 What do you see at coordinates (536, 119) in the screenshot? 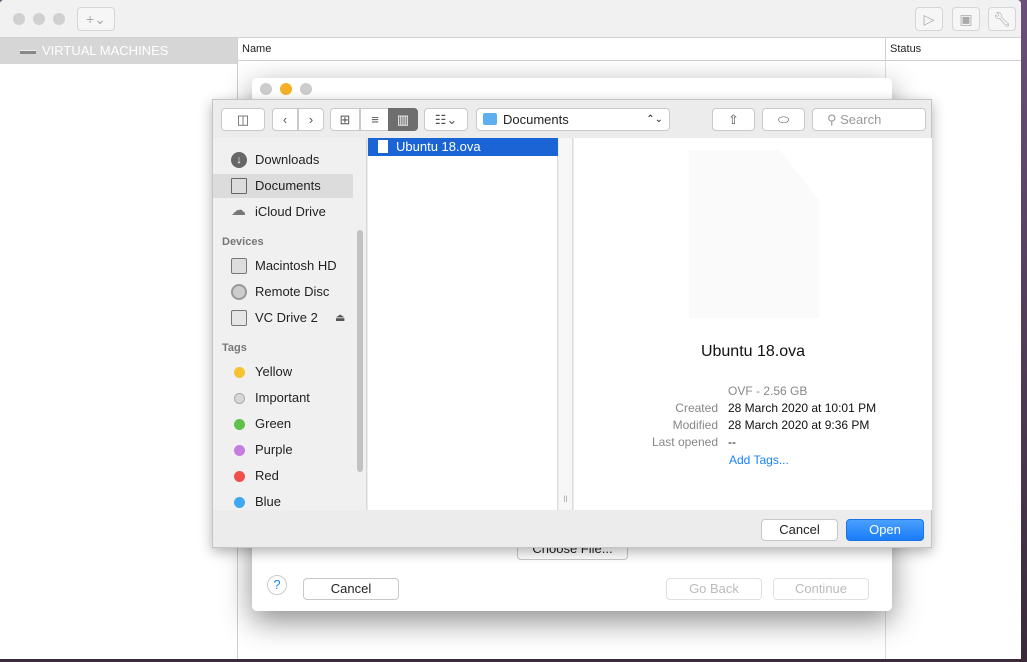
I see `location-label: Documents` at bounding box center [536, 119].